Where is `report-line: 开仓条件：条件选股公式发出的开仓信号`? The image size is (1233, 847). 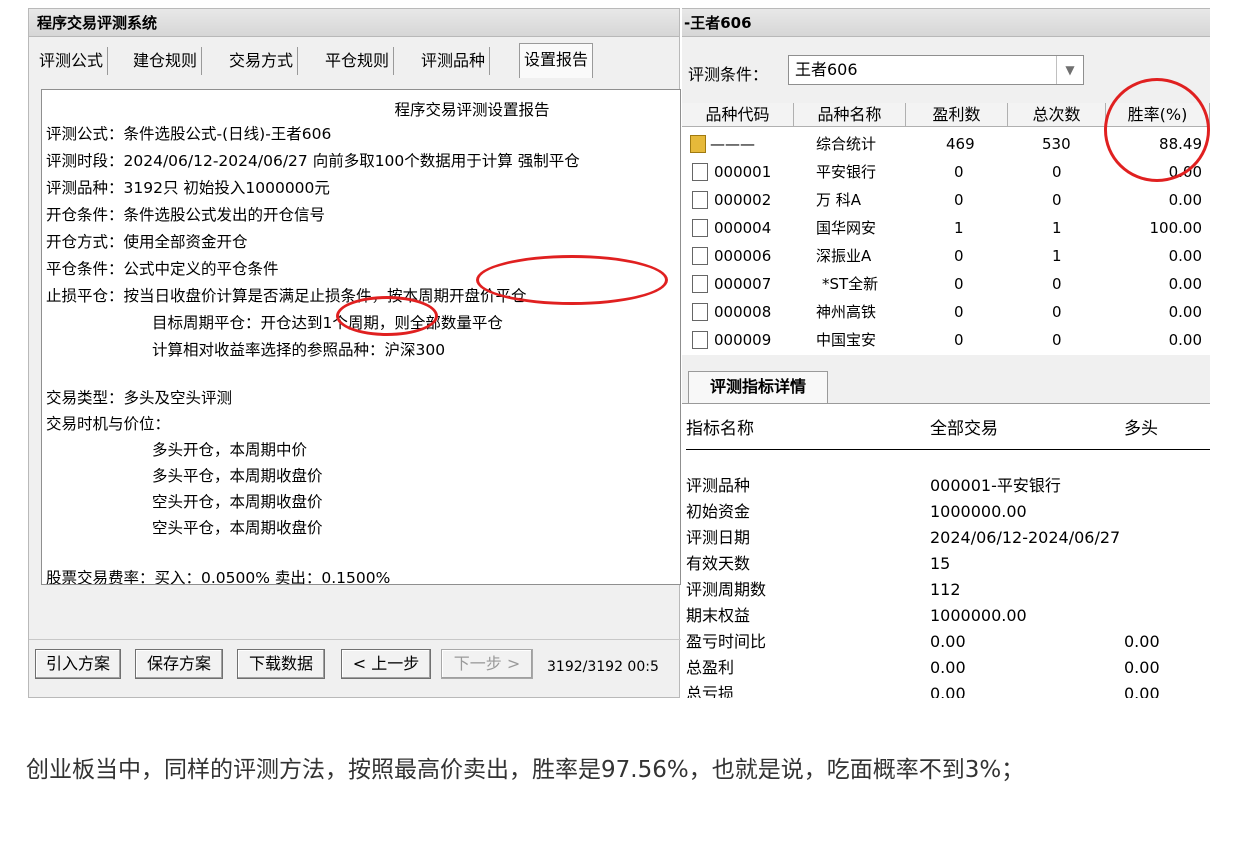 report-line: 开仓条件：条件选股公式发出的开仓信号 is located at coordinates (186, 215).